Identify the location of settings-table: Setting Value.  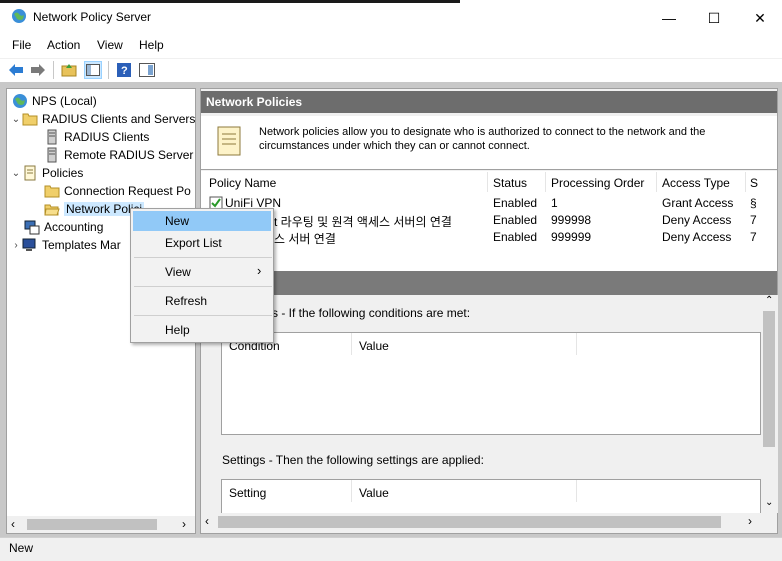
(491, 496).